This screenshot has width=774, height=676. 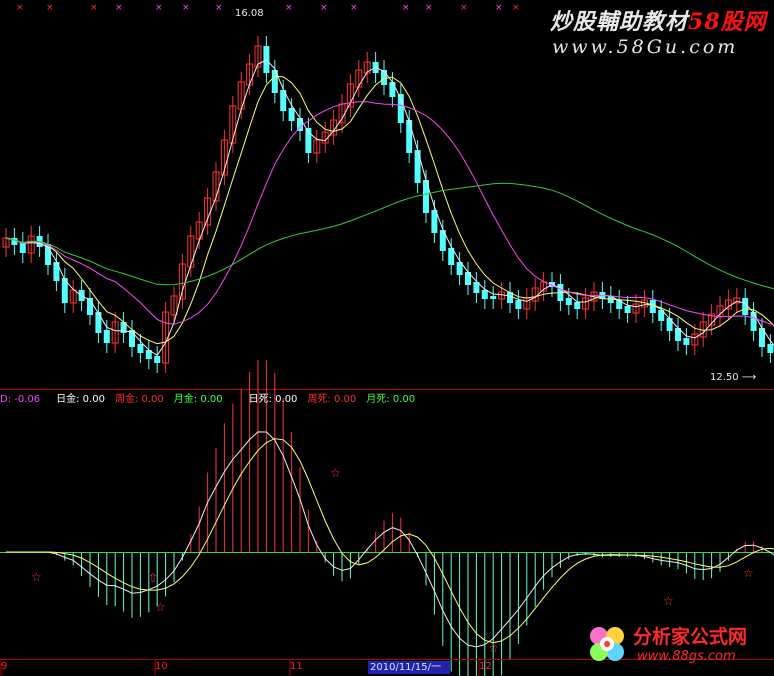 What do you see at coordinates (161, 666) in the screenshot?
I see `x-axis-label-10: 10` at bounding box center [161, 666].